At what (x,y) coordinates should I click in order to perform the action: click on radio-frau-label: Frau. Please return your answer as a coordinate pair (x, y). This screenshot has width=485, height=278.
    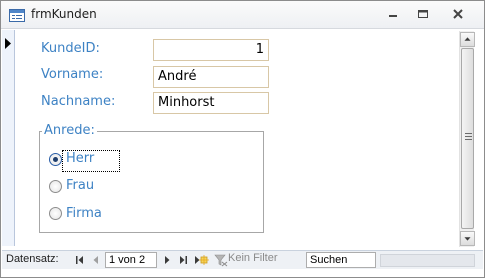
    Looking at the image, I should click on (80, 185).